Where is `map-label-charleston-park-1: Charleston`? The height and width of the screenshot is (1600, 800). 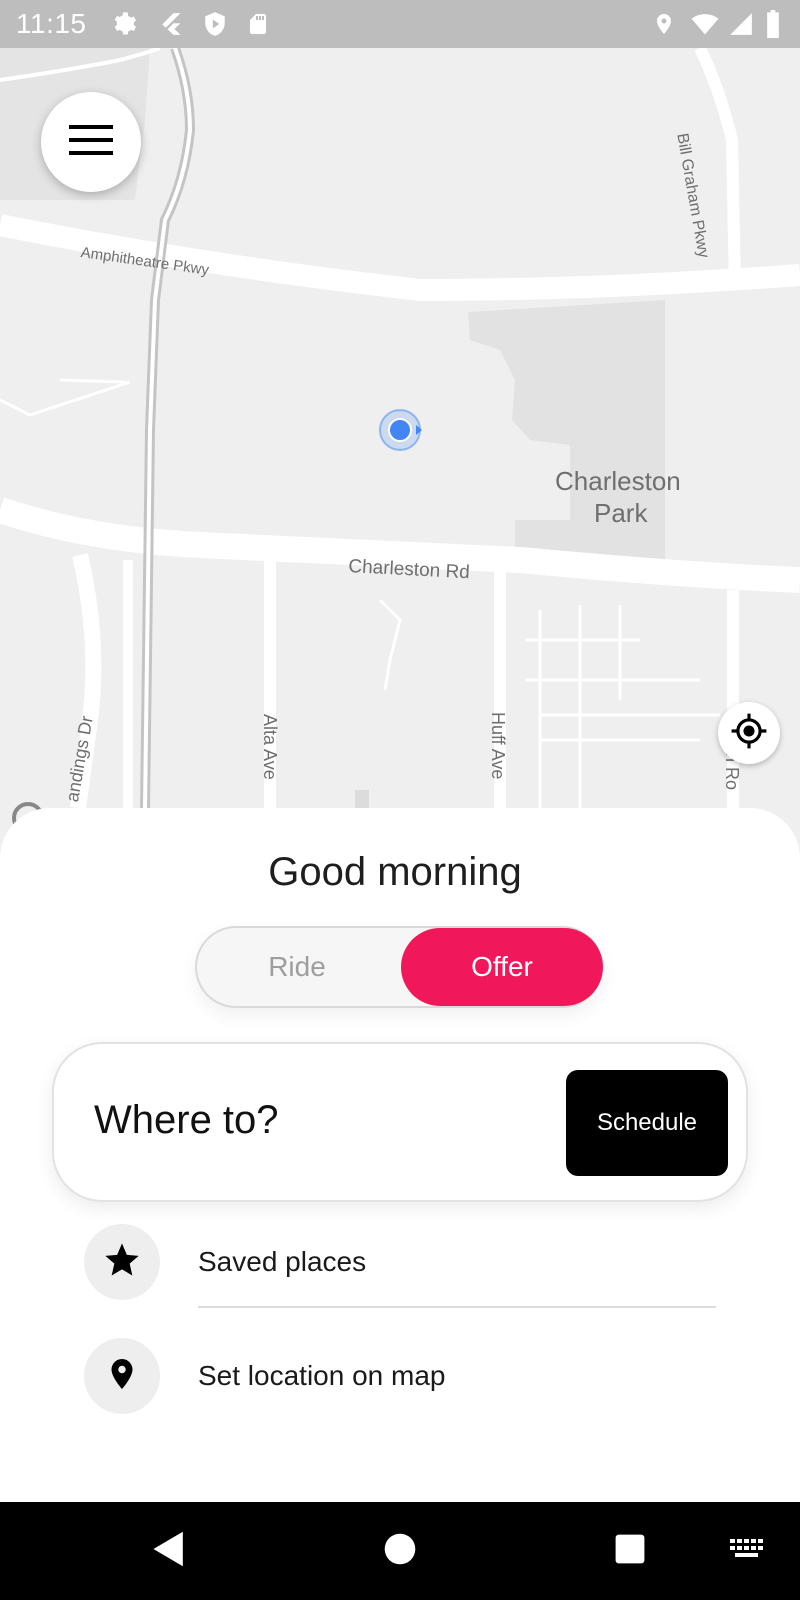 map-label-charleston-park-1: Charleston is located at coordinates (618, 481).